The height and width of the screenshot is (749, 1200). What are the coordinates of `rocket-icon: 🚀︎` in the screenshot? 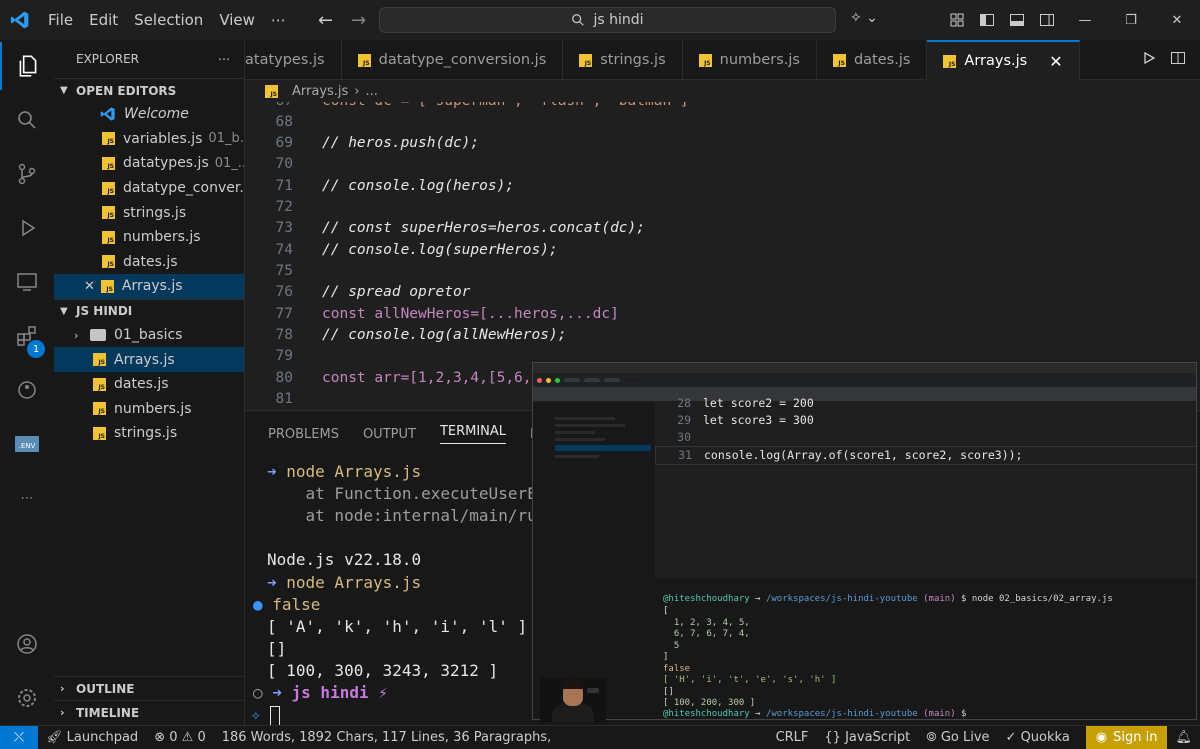 It's located at (56, 737).